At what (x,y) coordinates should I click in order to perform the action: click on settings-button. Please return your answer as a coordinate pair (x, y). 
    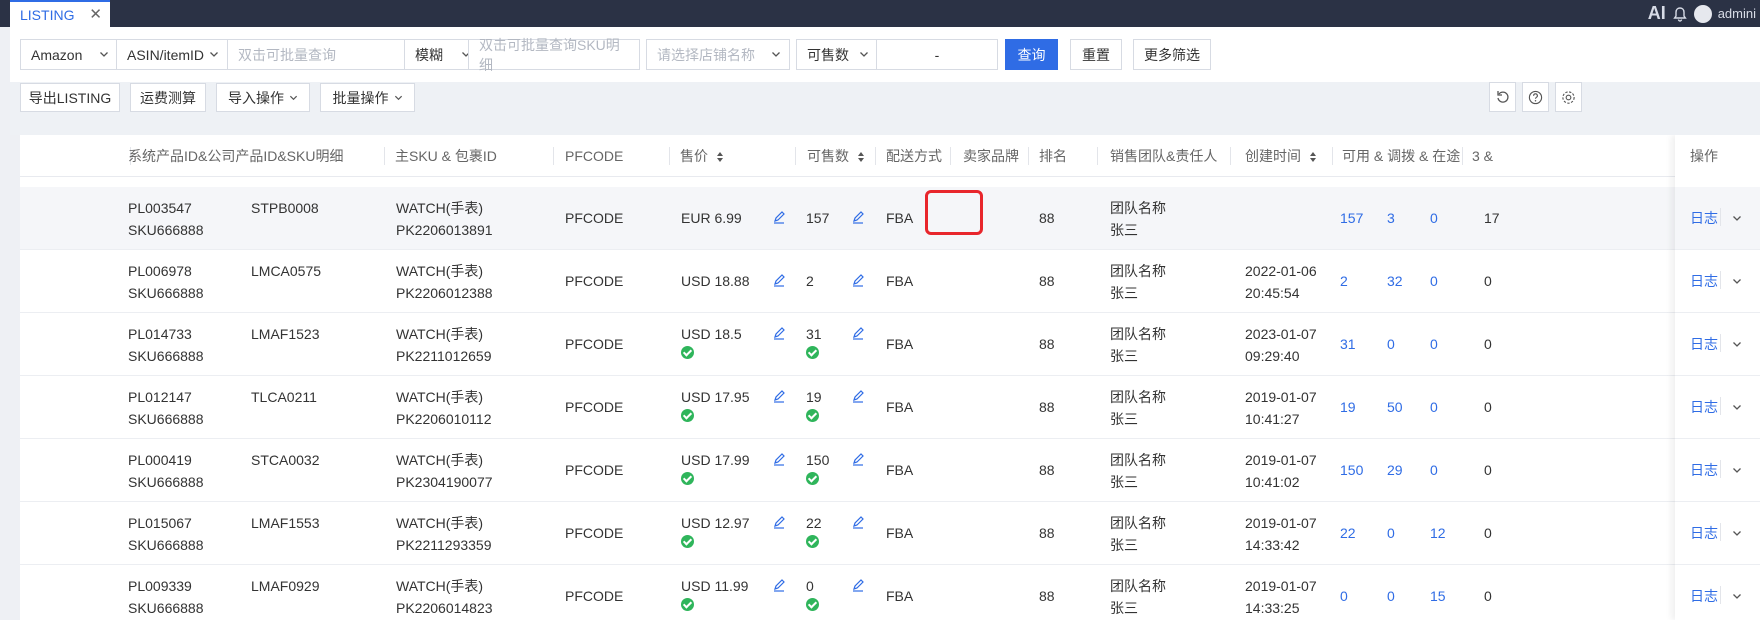
    Looking at the image, I should click on (1568, 97).